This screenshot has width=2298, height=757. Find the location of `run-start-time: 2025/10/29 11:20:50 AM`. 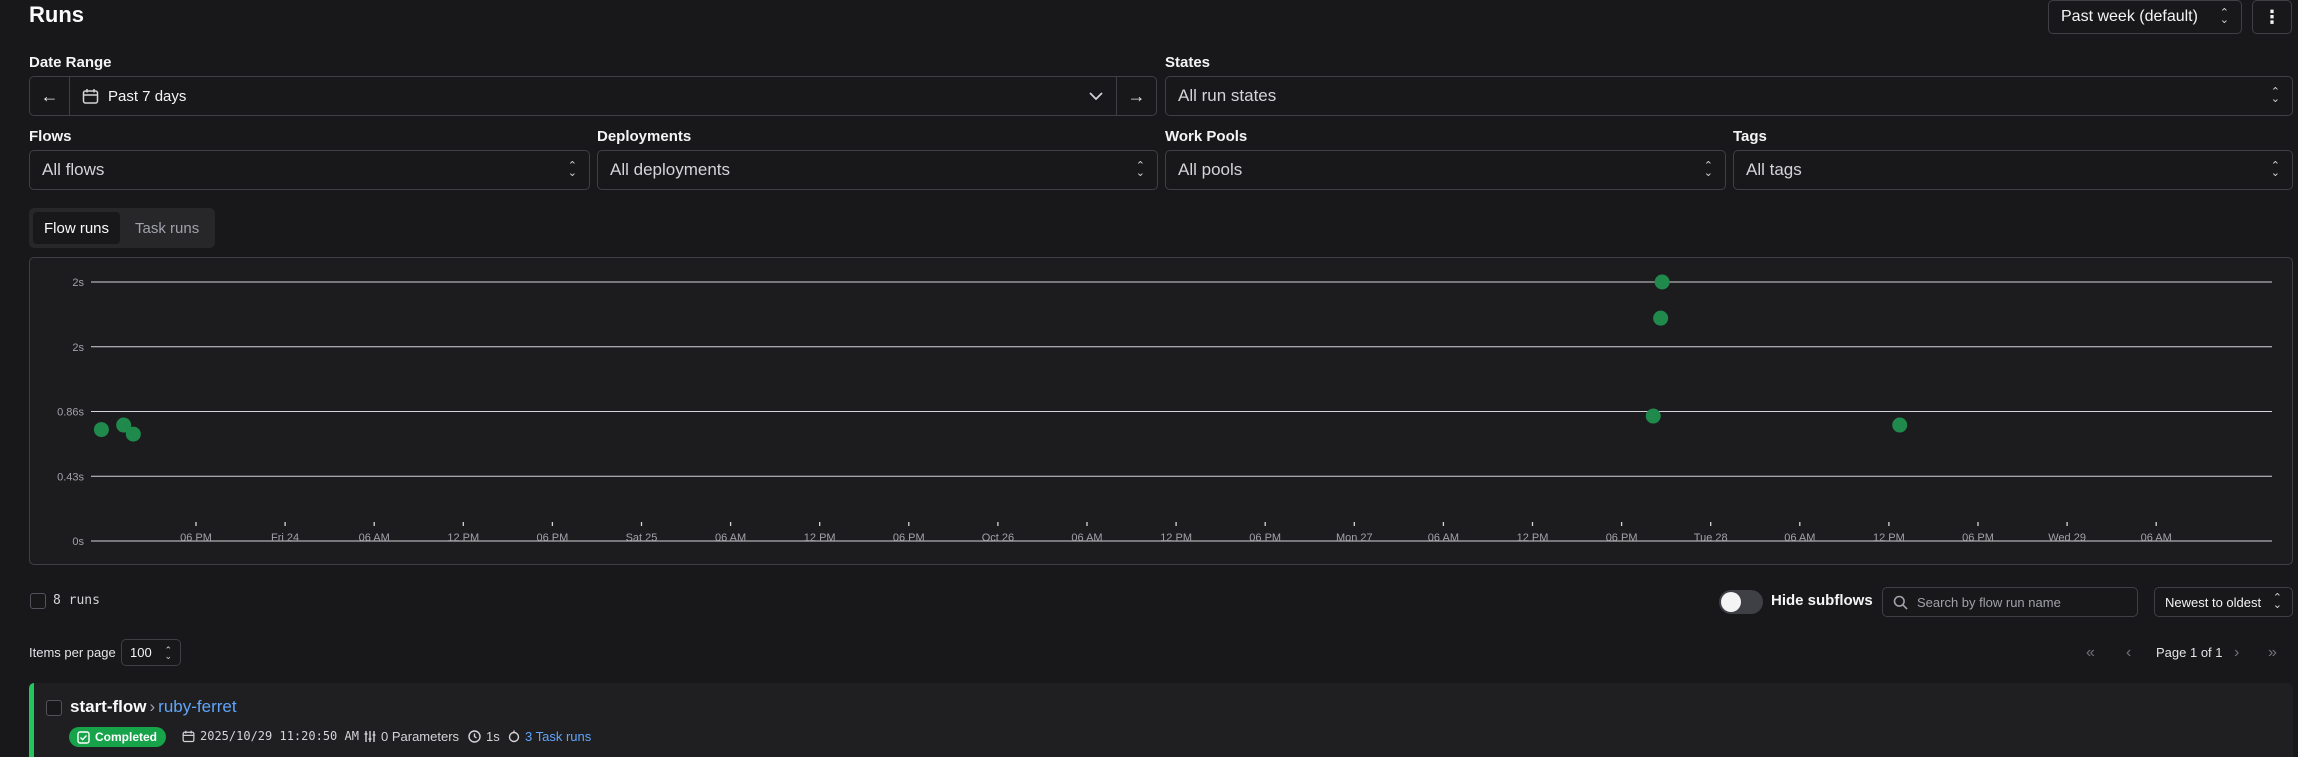

run-start-time: 2025/10/29 11:20:50 AM is located at coordinates (270, 736).